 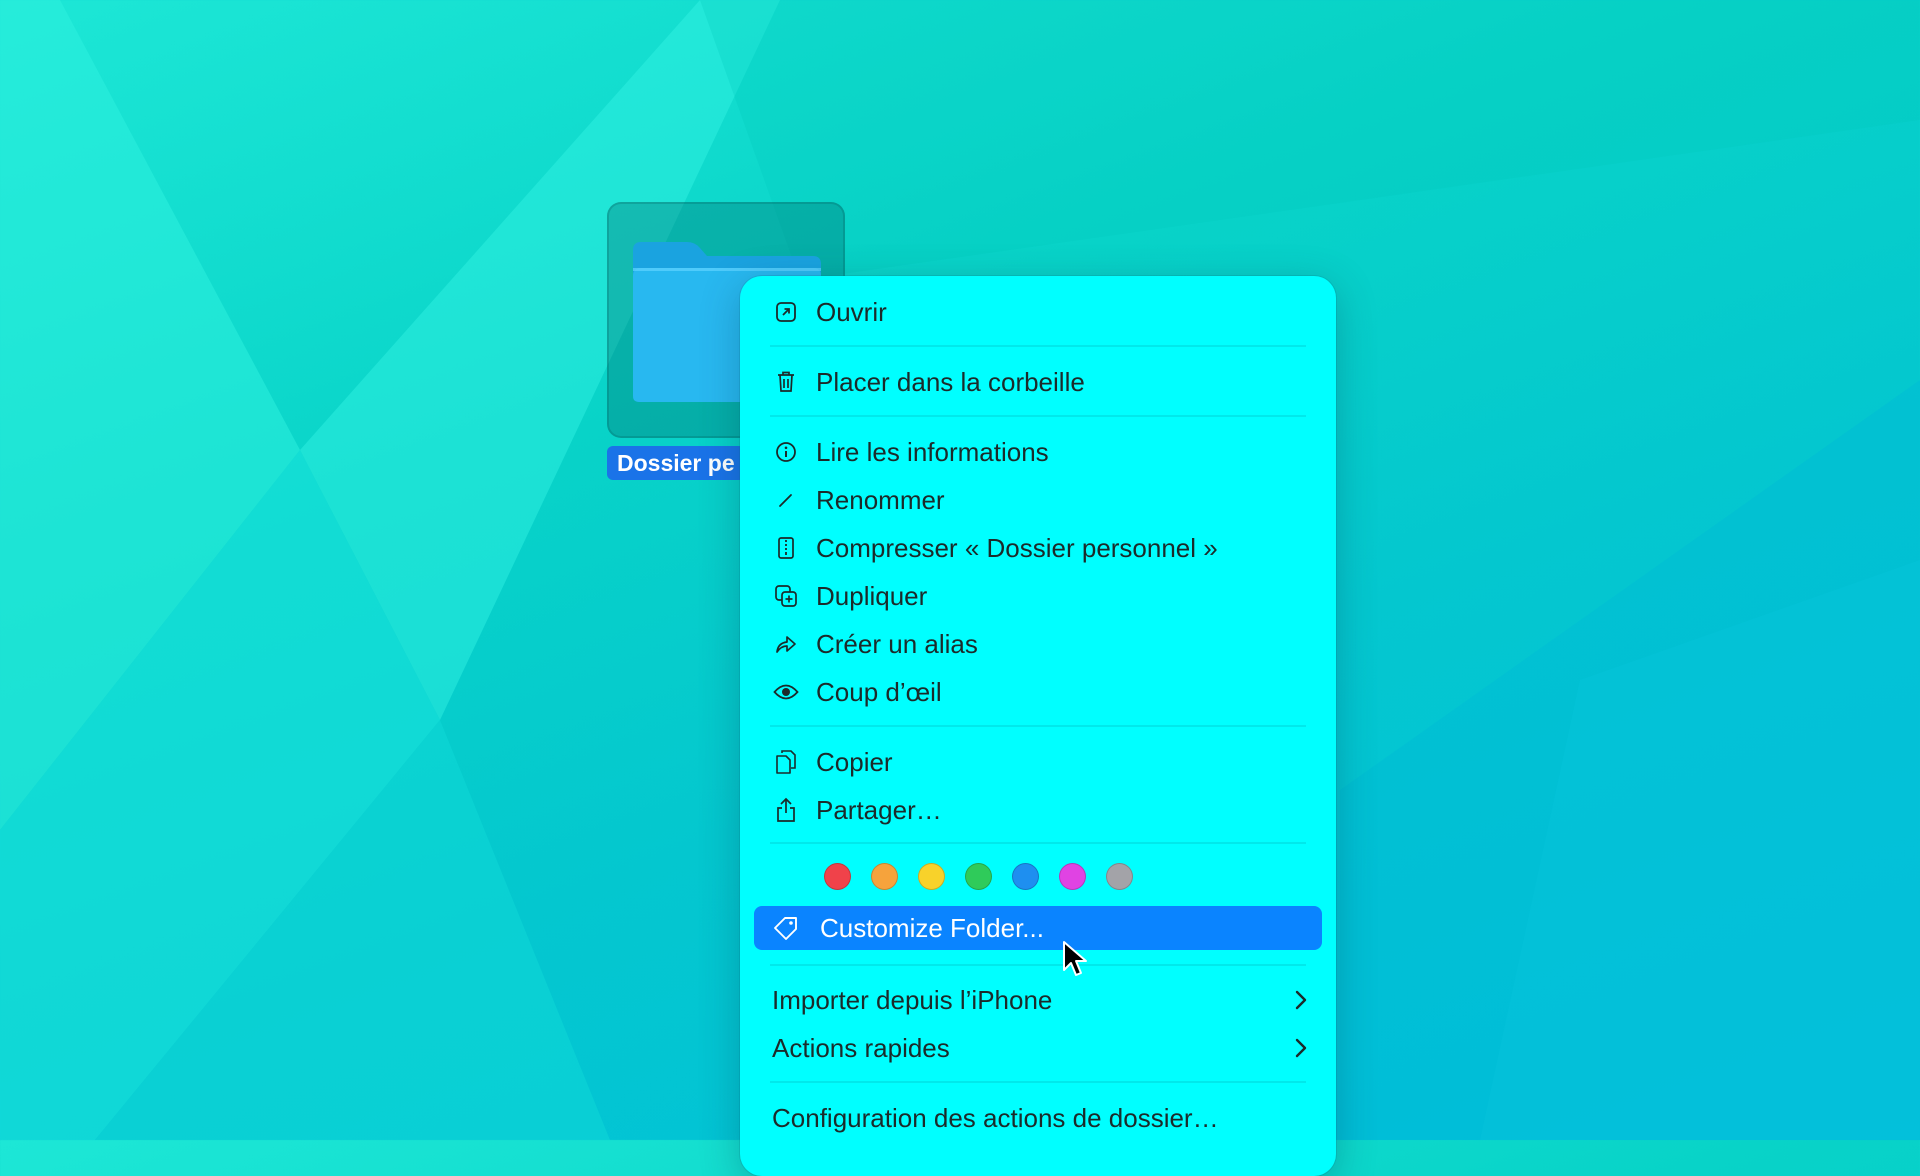 What do you see at coordinates (1038, 500) in the screenshot?
I see `menu-item-rename: Renommer` at bounding box center [1038, 500].